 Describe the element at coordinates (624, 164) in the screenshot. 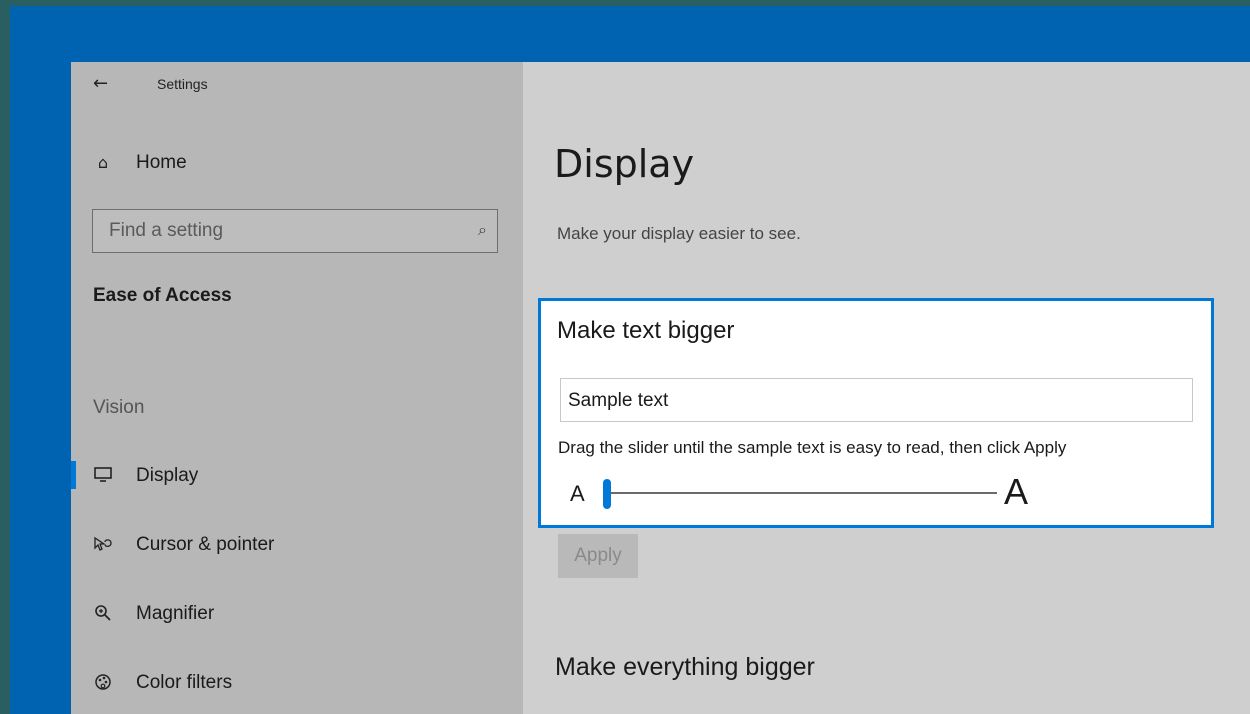

I see `page-title: Display` at that location.